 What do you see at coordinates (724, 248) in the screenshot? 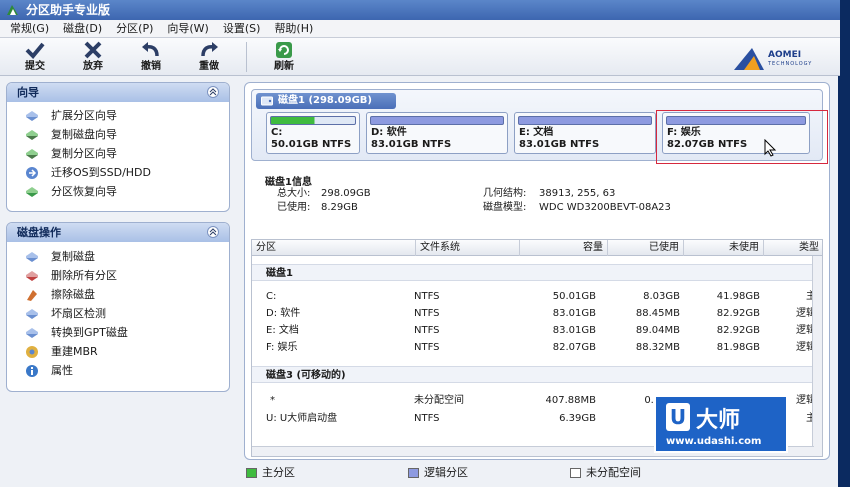
I see `col-free: 未使用` at bounding box center [724, 248].